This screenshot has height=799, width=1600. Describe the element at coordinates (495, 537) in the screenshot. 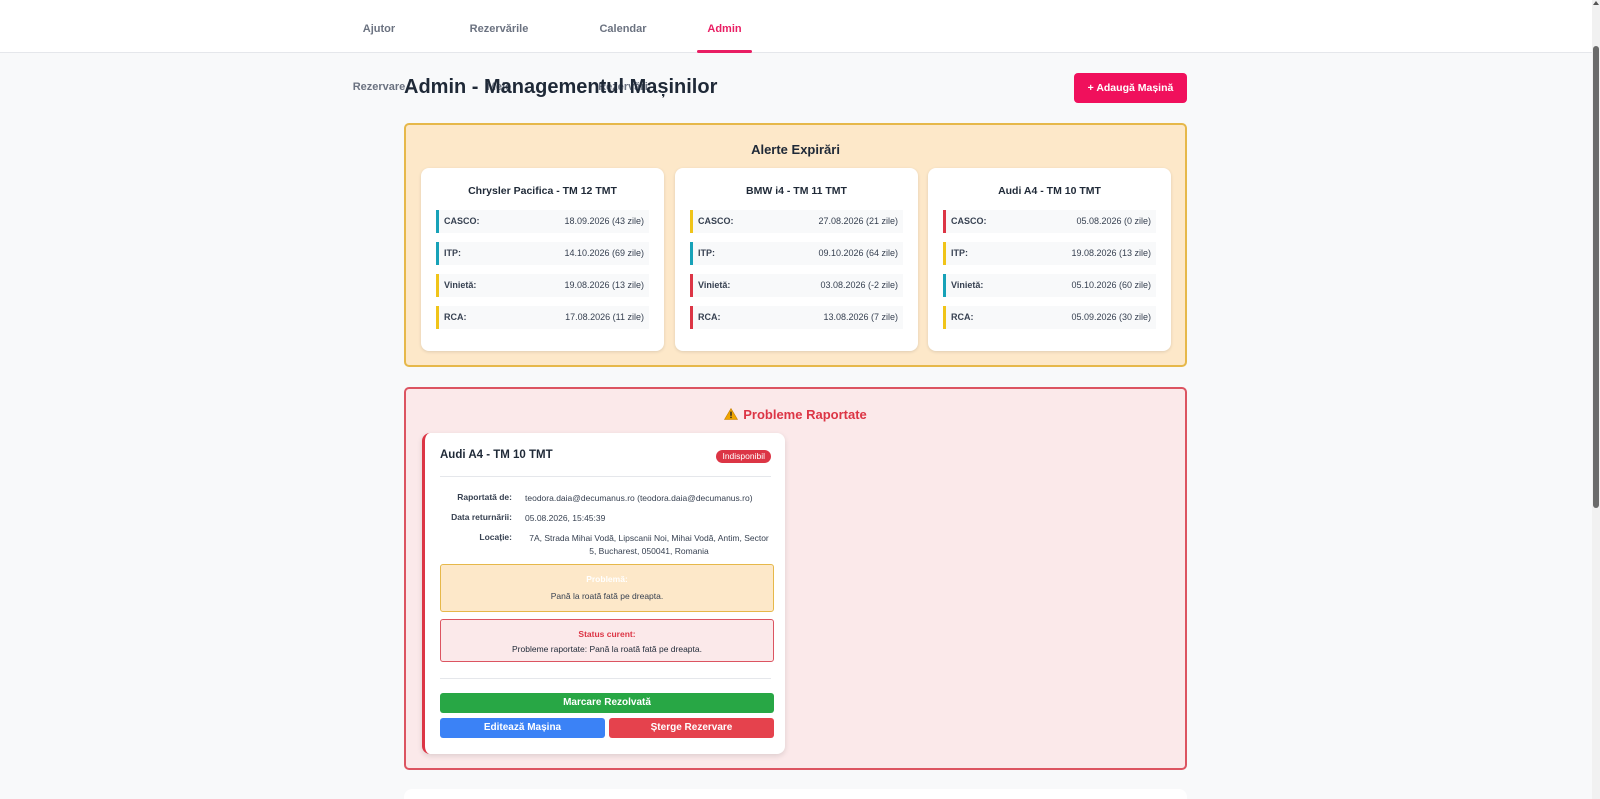

I see `location-label: Locație:` at that location.